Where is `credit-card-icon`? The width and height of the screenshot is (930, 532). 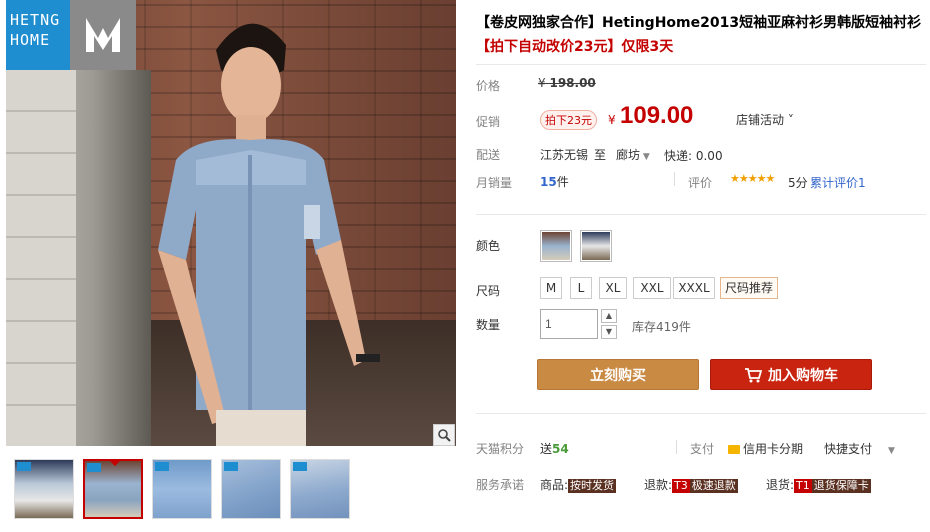 credit-card-icon is located at coordinates (734, 449).